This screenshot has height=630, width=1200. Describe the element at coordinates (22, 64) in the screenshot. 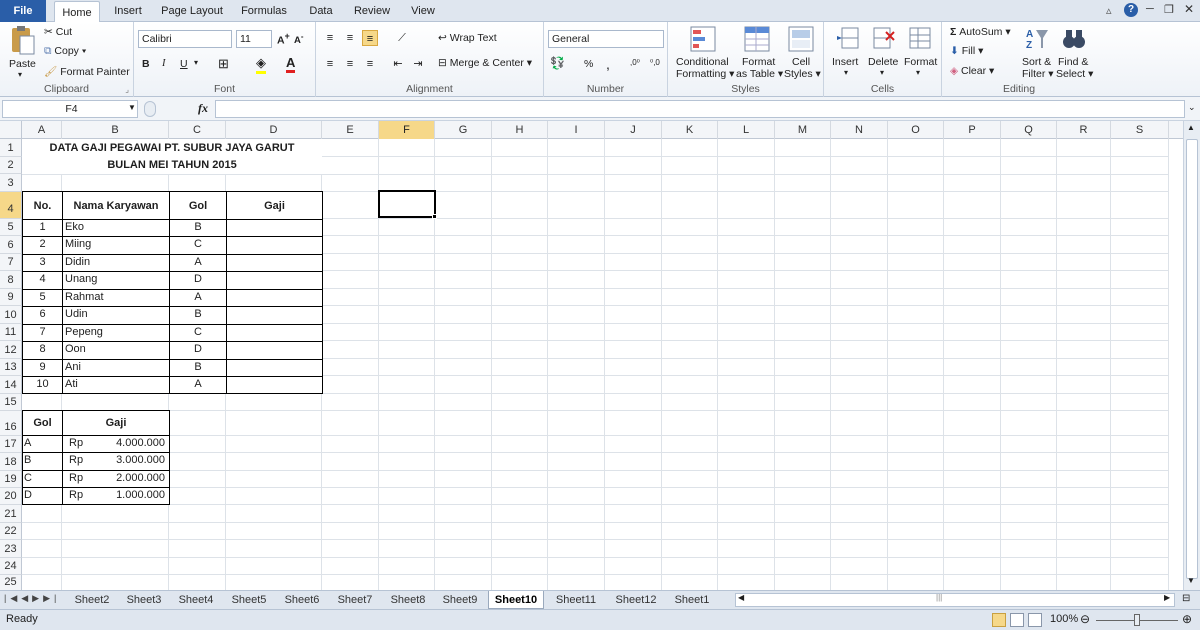

I see `paste-label: Paste` at that location.